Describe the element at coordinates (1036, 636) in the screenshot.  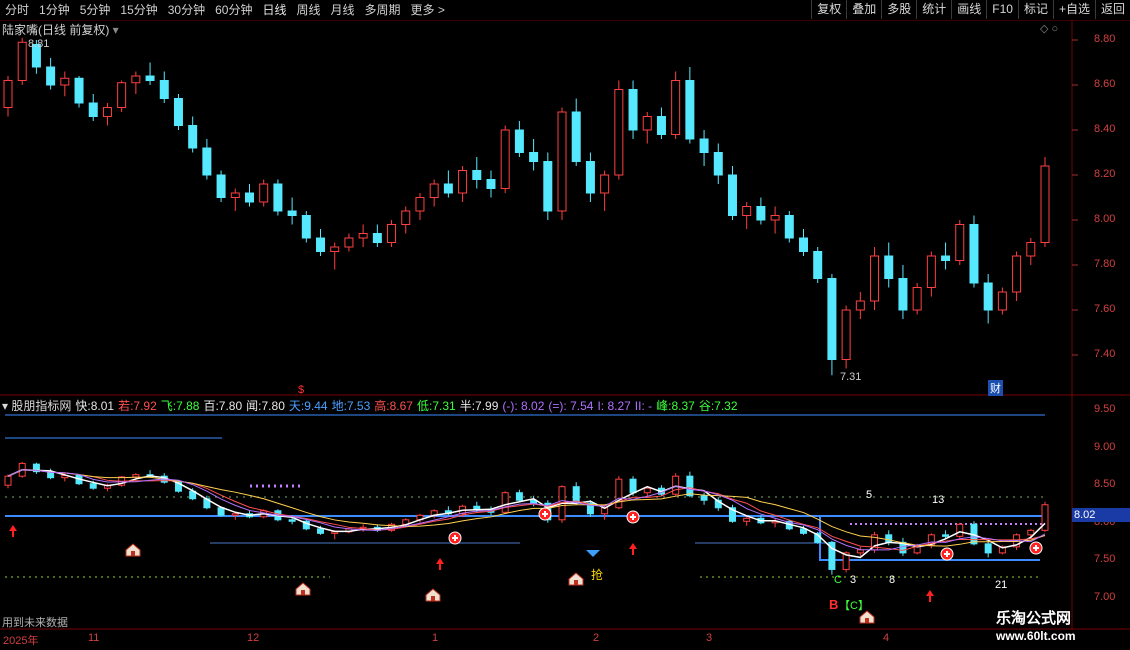
I see `watermark-url: www.60lt.com` at that location.